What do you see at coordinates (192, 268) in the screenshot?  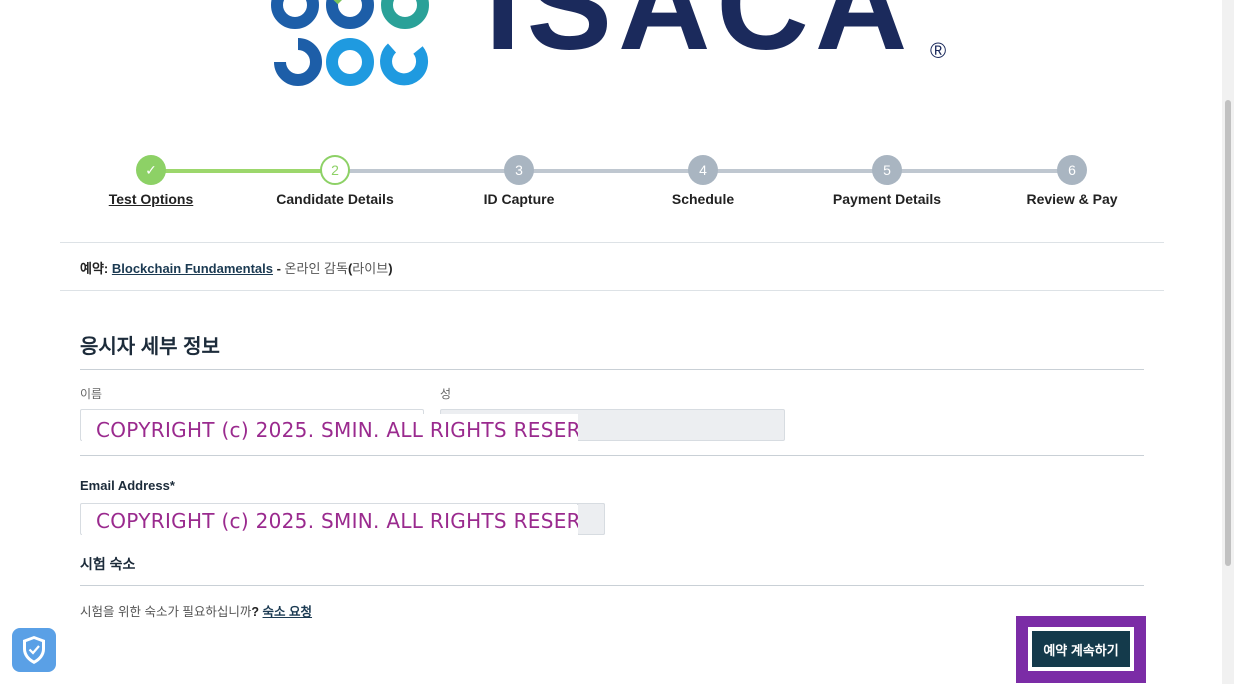 I see `exam-link: Blockchain Fundamentals` at bounding box center [192, 268].